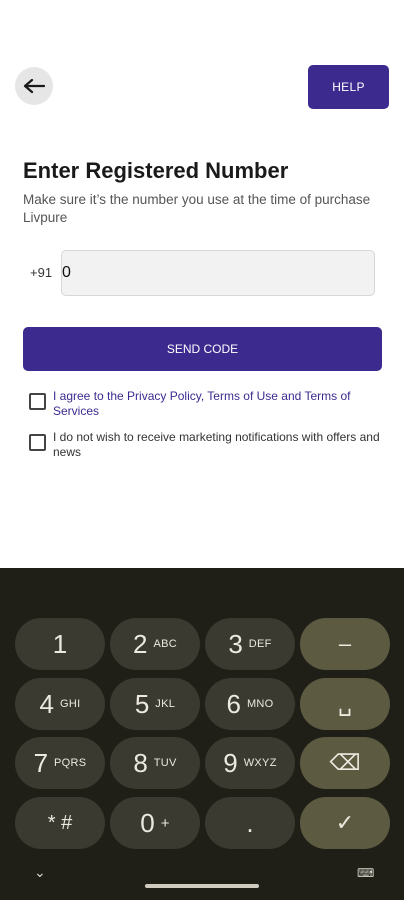  I want to click on space-key: ␣, so click(345, 704).